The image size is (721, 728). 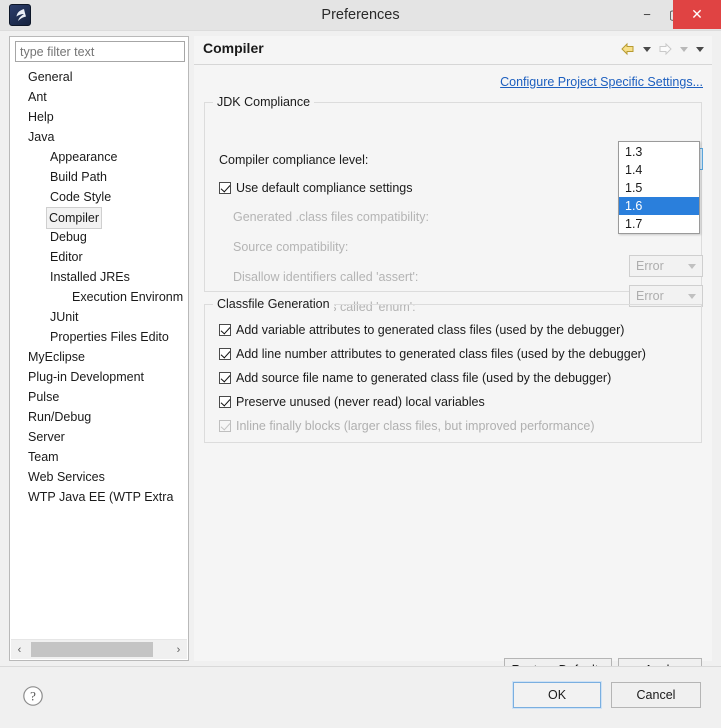 What do you see at coordinates (264, 102) in the screenshot?
I see `group-legend: JDK Compliance` at bounding box center [264, 102].